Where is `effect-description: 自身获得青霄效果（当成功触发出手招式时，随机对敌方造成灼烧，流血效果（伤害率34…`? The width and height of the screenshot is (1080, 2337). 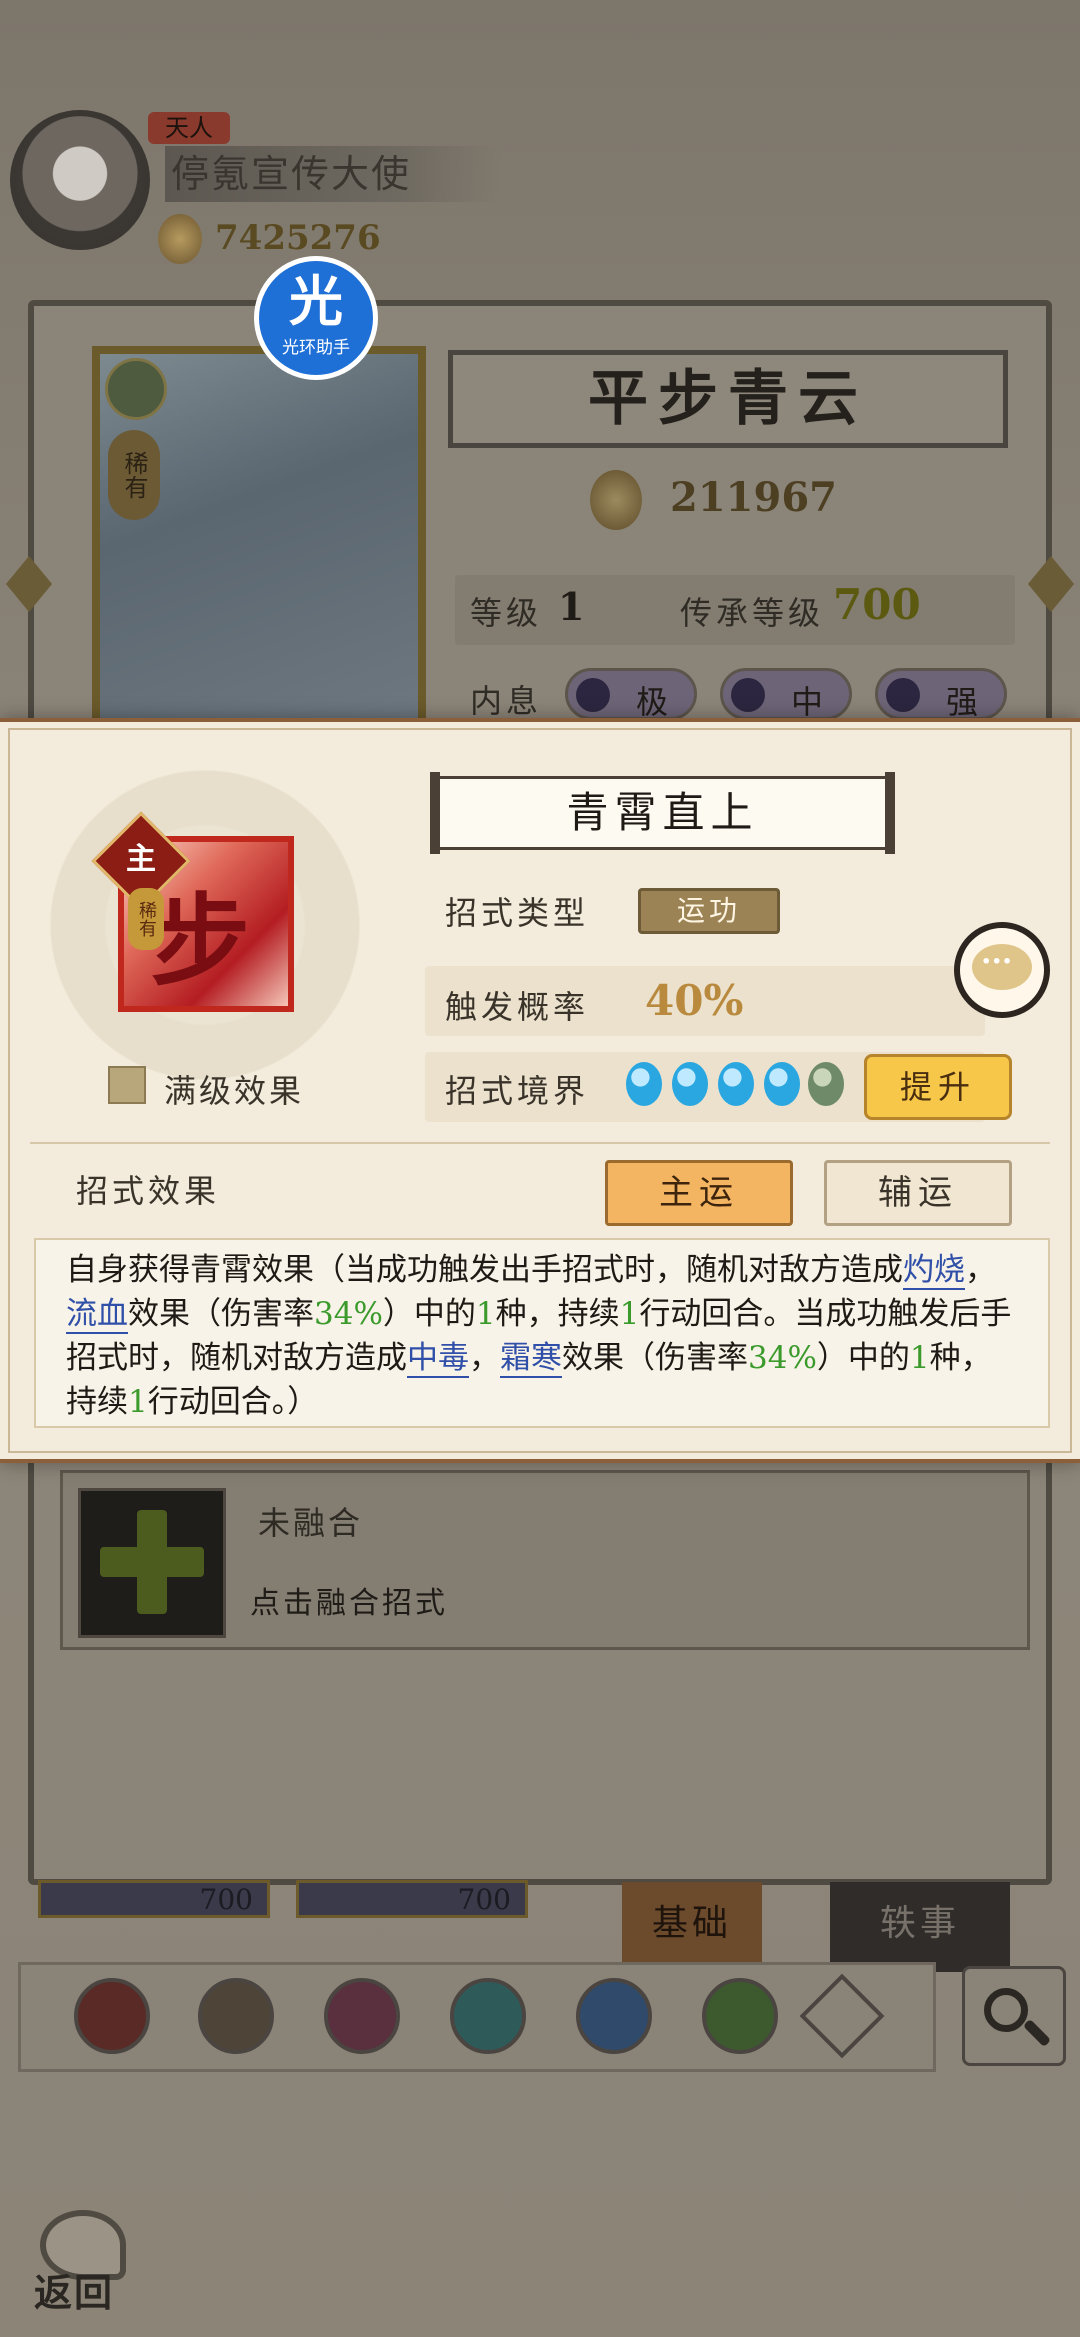
effect-description: 自身获得青霄效果（当成功触发出手招式时，随机对敌方造成灼烧，流血效果（伤害率34… is located at coordinates (543, 1336).